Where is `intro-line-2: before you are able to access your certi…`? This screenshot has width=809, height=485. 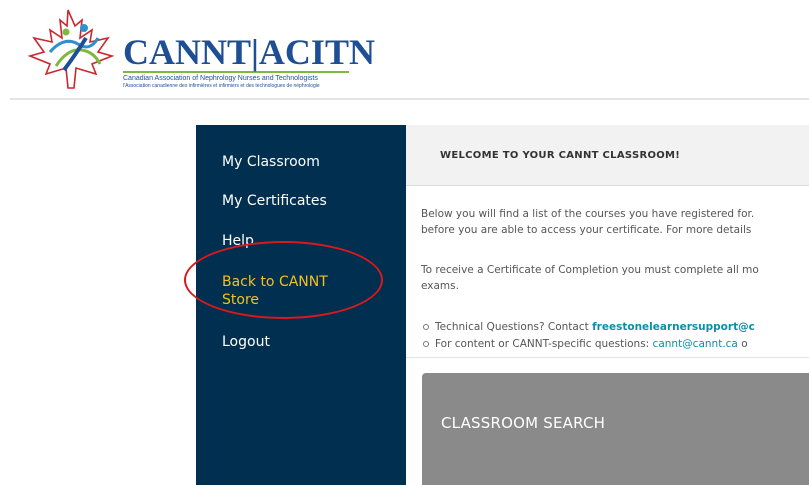
intro-line-2: before you are able to access your certi… is located at coordinates (586, 230).